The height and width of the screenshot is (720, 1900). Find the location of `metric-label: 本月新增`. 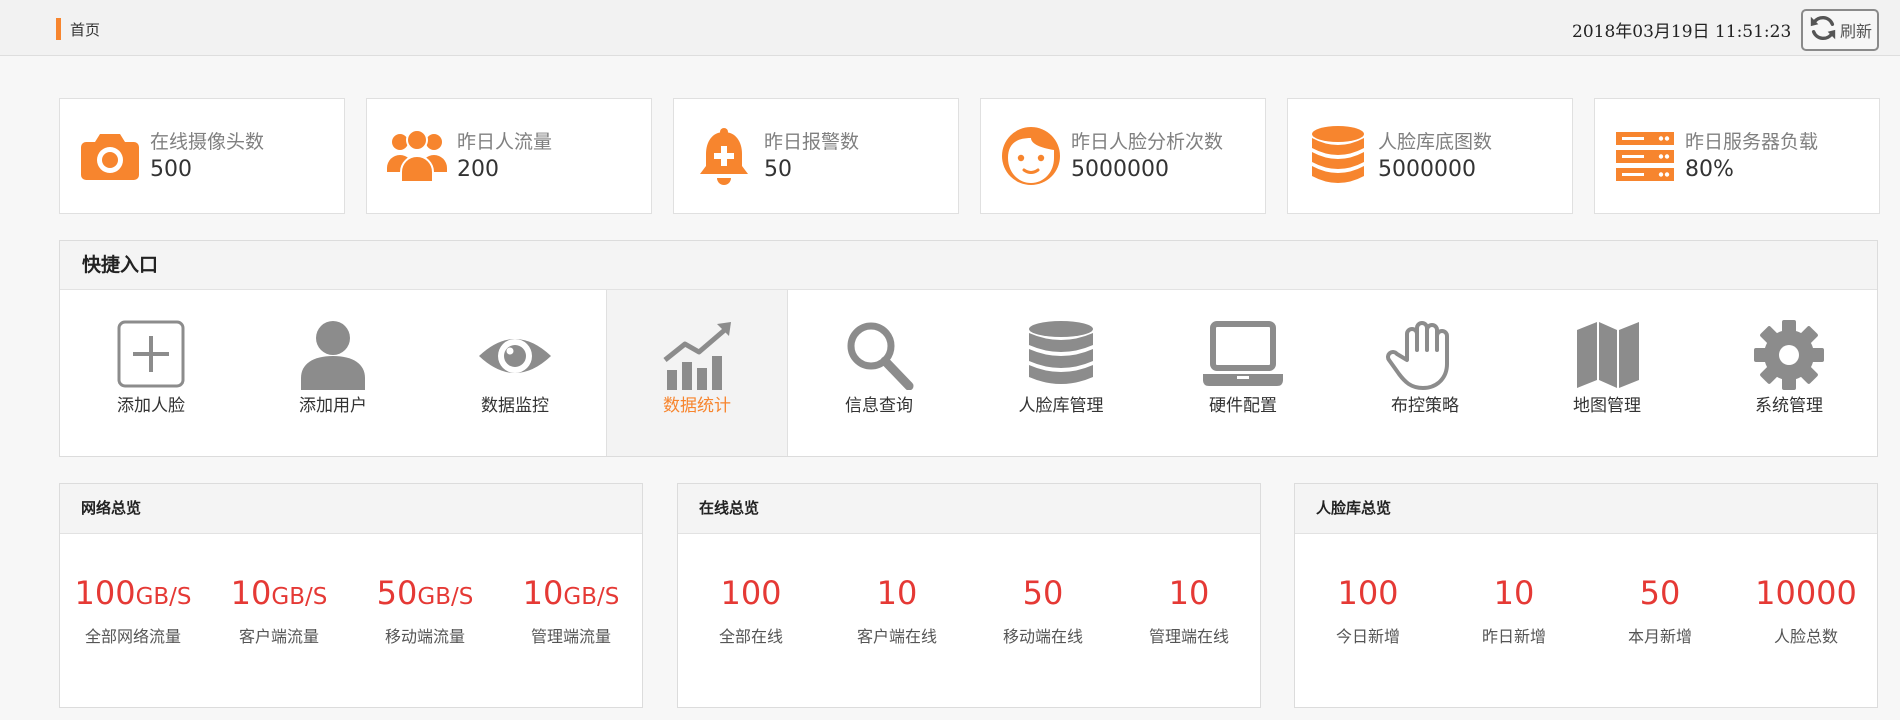

metric-label: 本月新增 is located at coordinates (1659, 636).